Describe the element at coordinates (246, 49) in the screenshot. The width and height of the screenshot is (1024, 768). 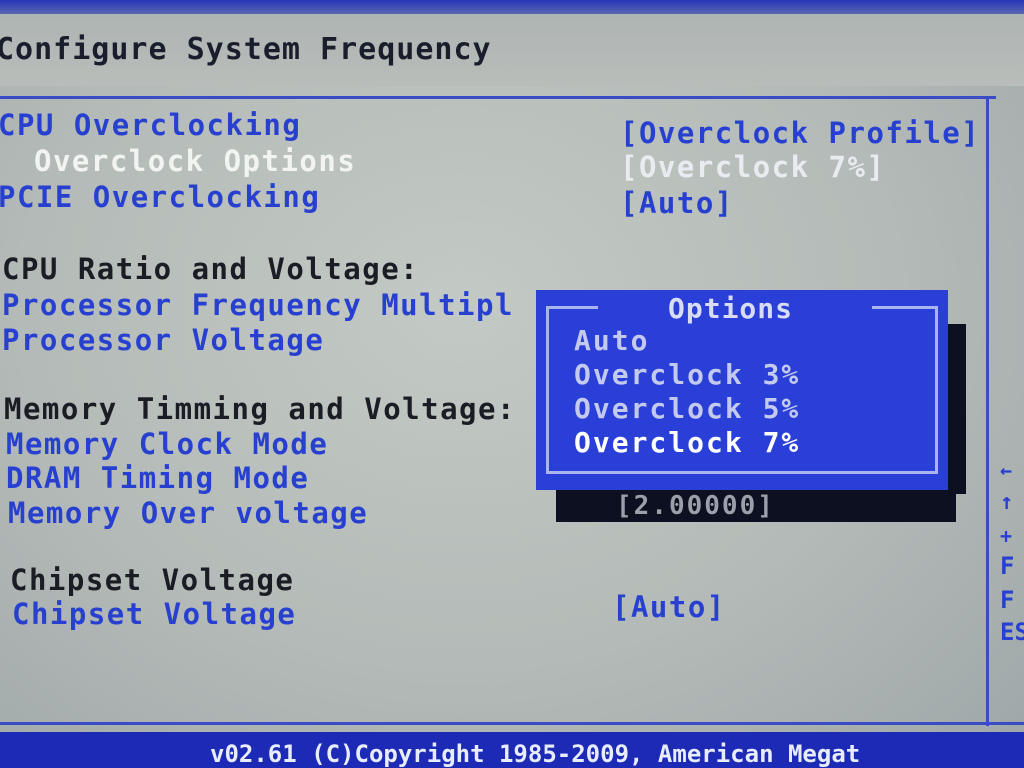
I see `page-title: Configure System Frequency` at that location.